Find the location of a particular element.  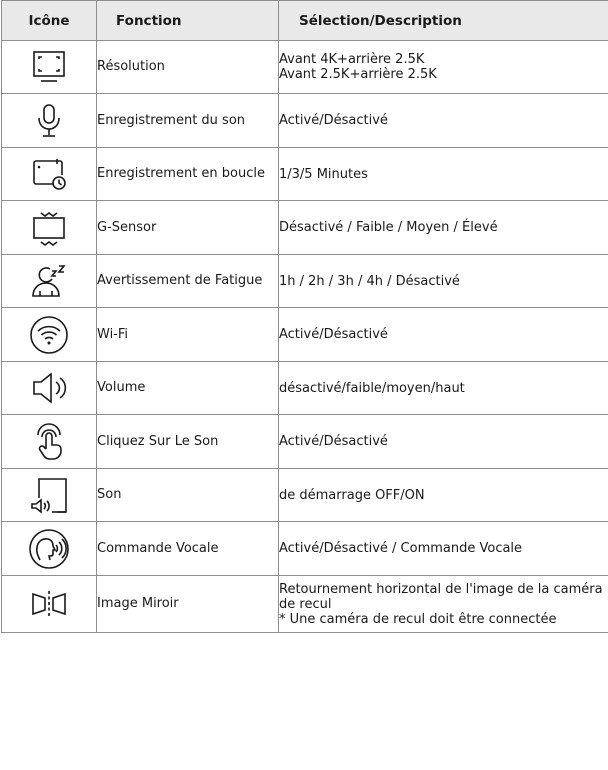

header-function-column: Fonction is located at coordinates (187, 20).